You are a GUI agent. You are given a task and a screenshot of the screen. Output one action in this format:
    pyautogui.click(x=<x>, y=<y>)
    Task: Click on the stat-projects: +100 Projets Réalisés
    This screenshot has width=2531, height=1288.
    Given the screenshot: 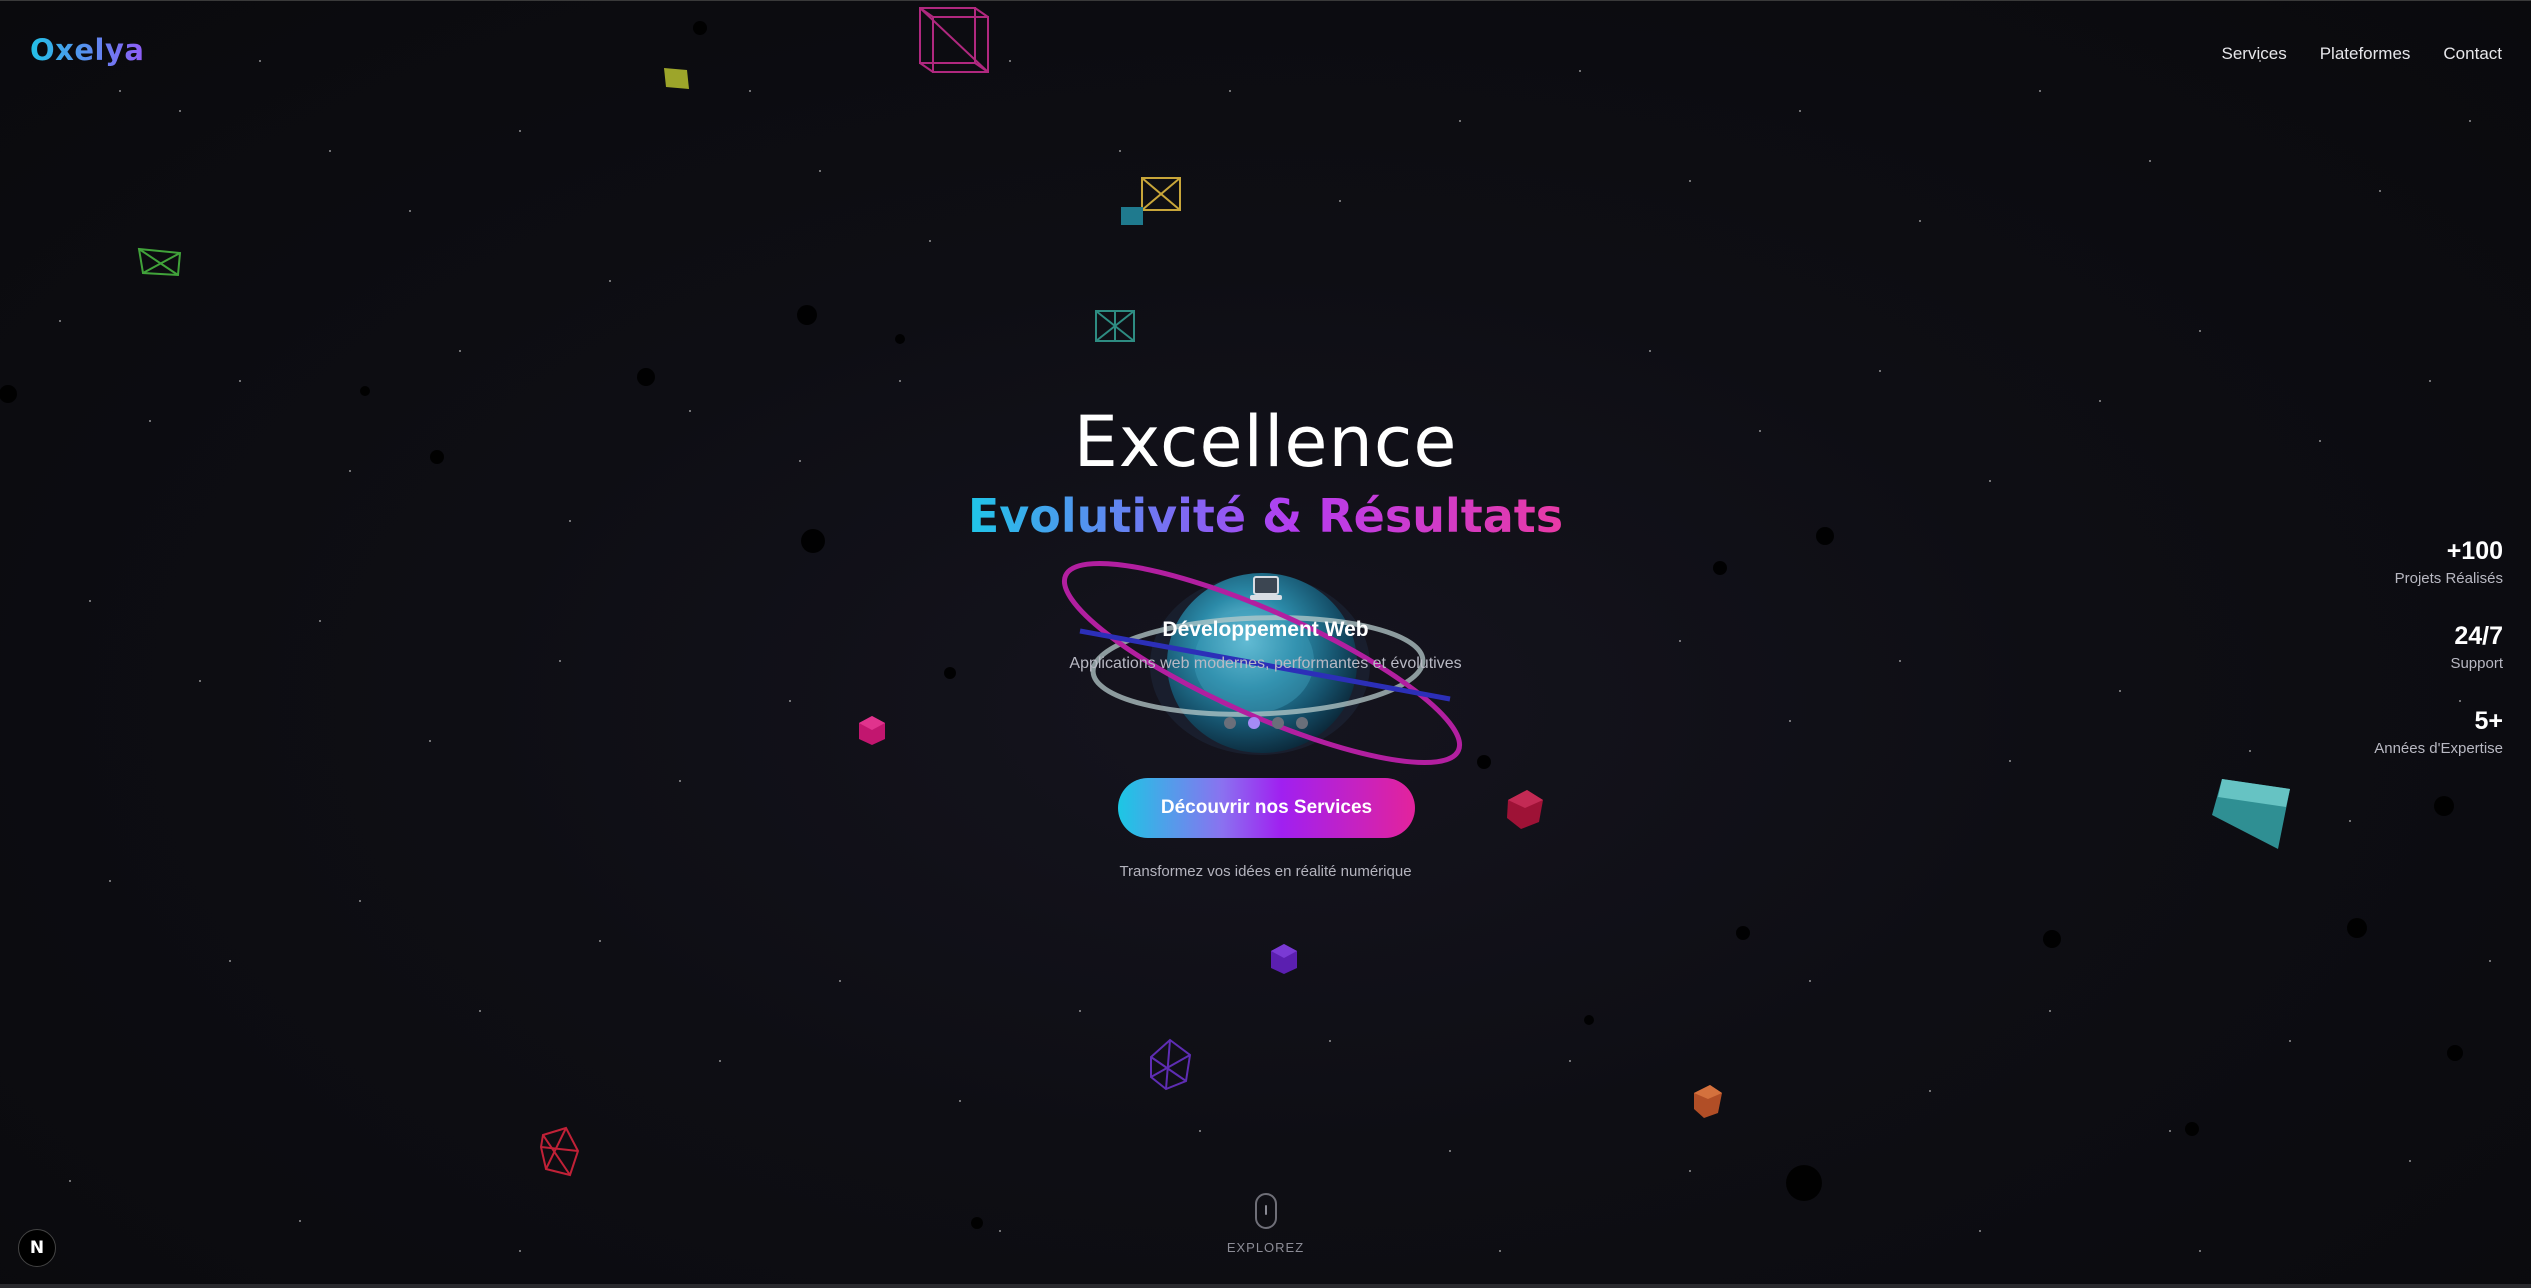 What is the action you would take?
    pyautogui.click(x=2438, y=561)
    